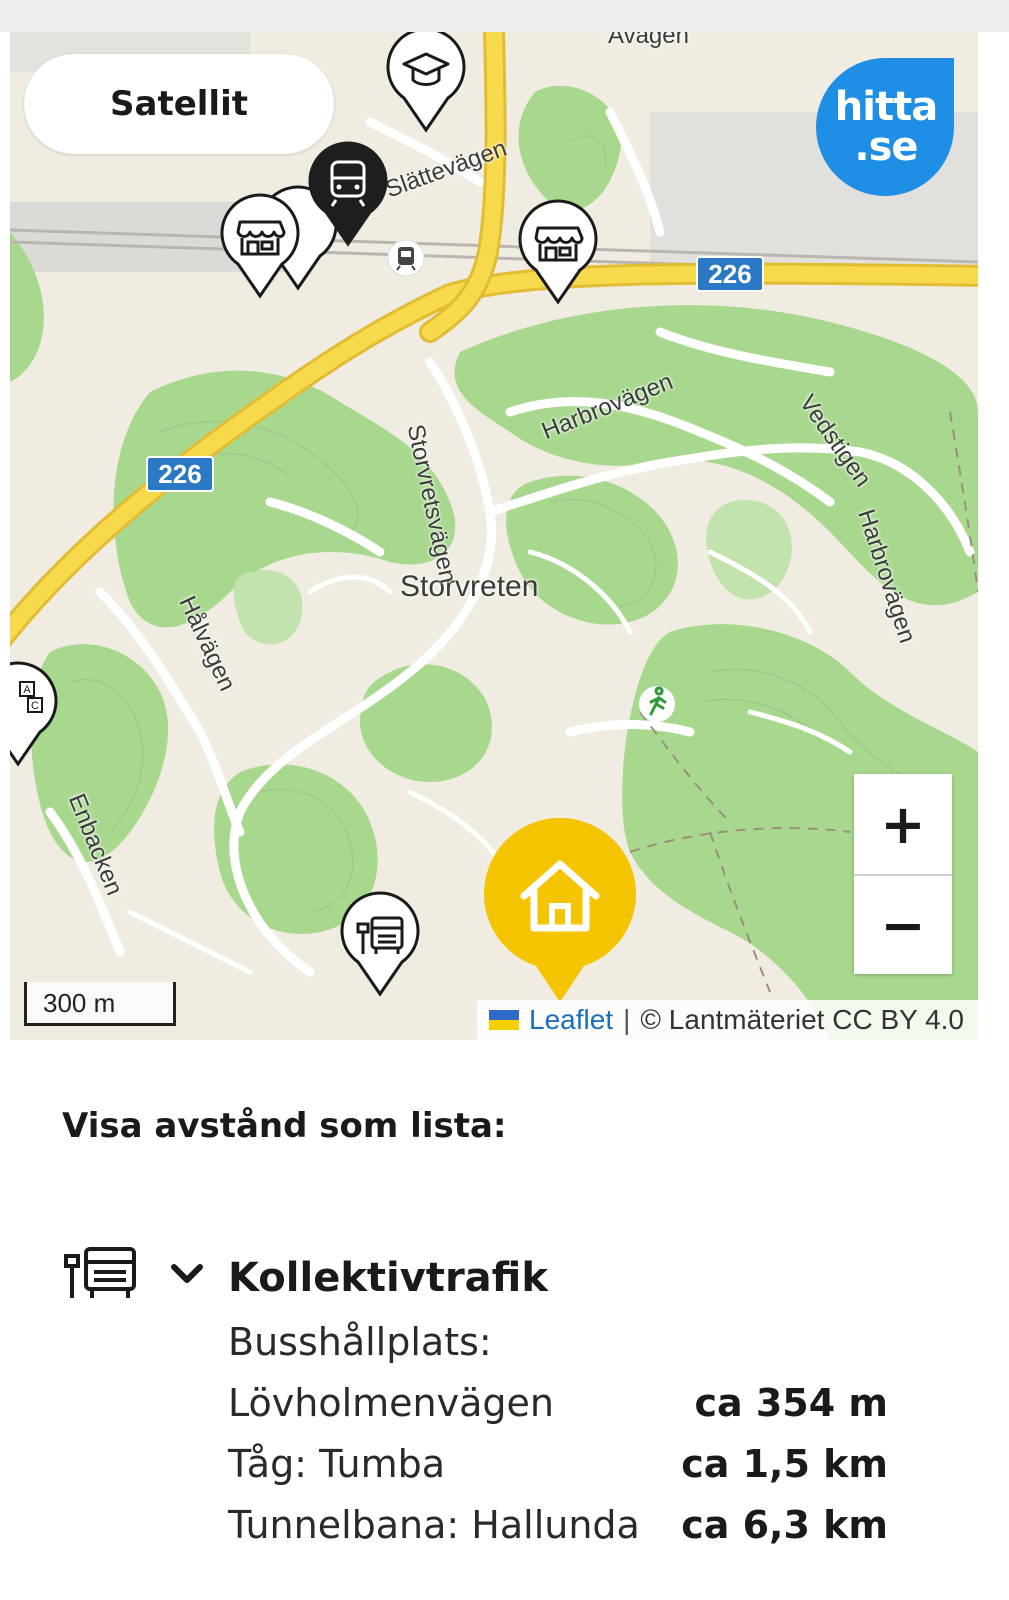 The image size is (1009, 1600). I want to click on district-label: Storvreten, so click(469, 586).